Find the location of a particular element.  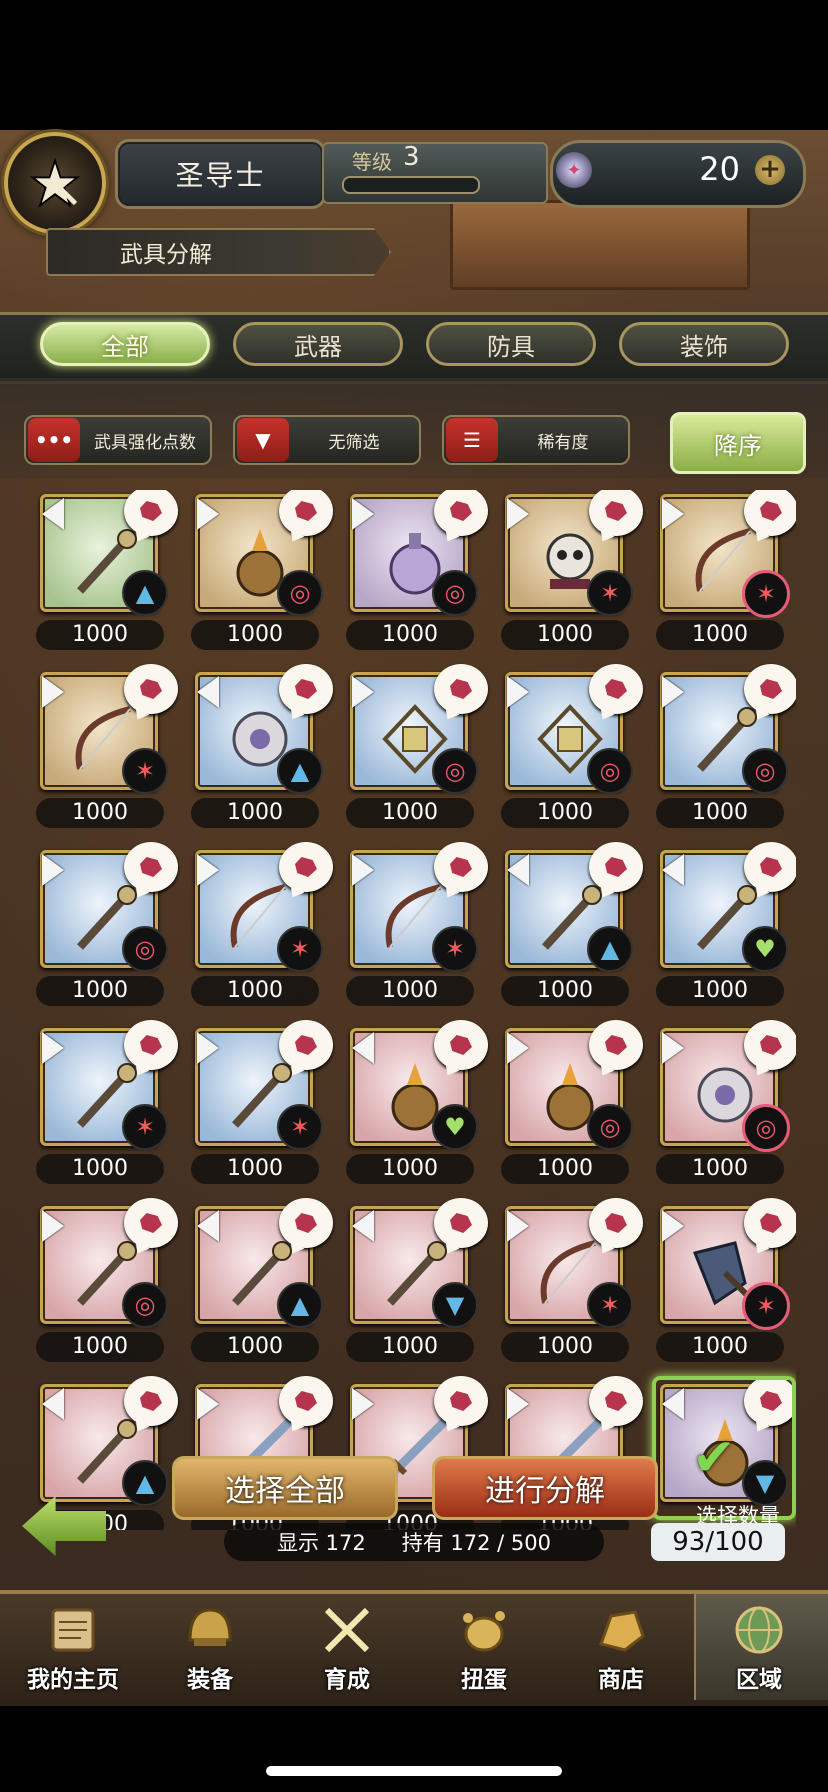

background-crate is located at coordinates (600, 245).